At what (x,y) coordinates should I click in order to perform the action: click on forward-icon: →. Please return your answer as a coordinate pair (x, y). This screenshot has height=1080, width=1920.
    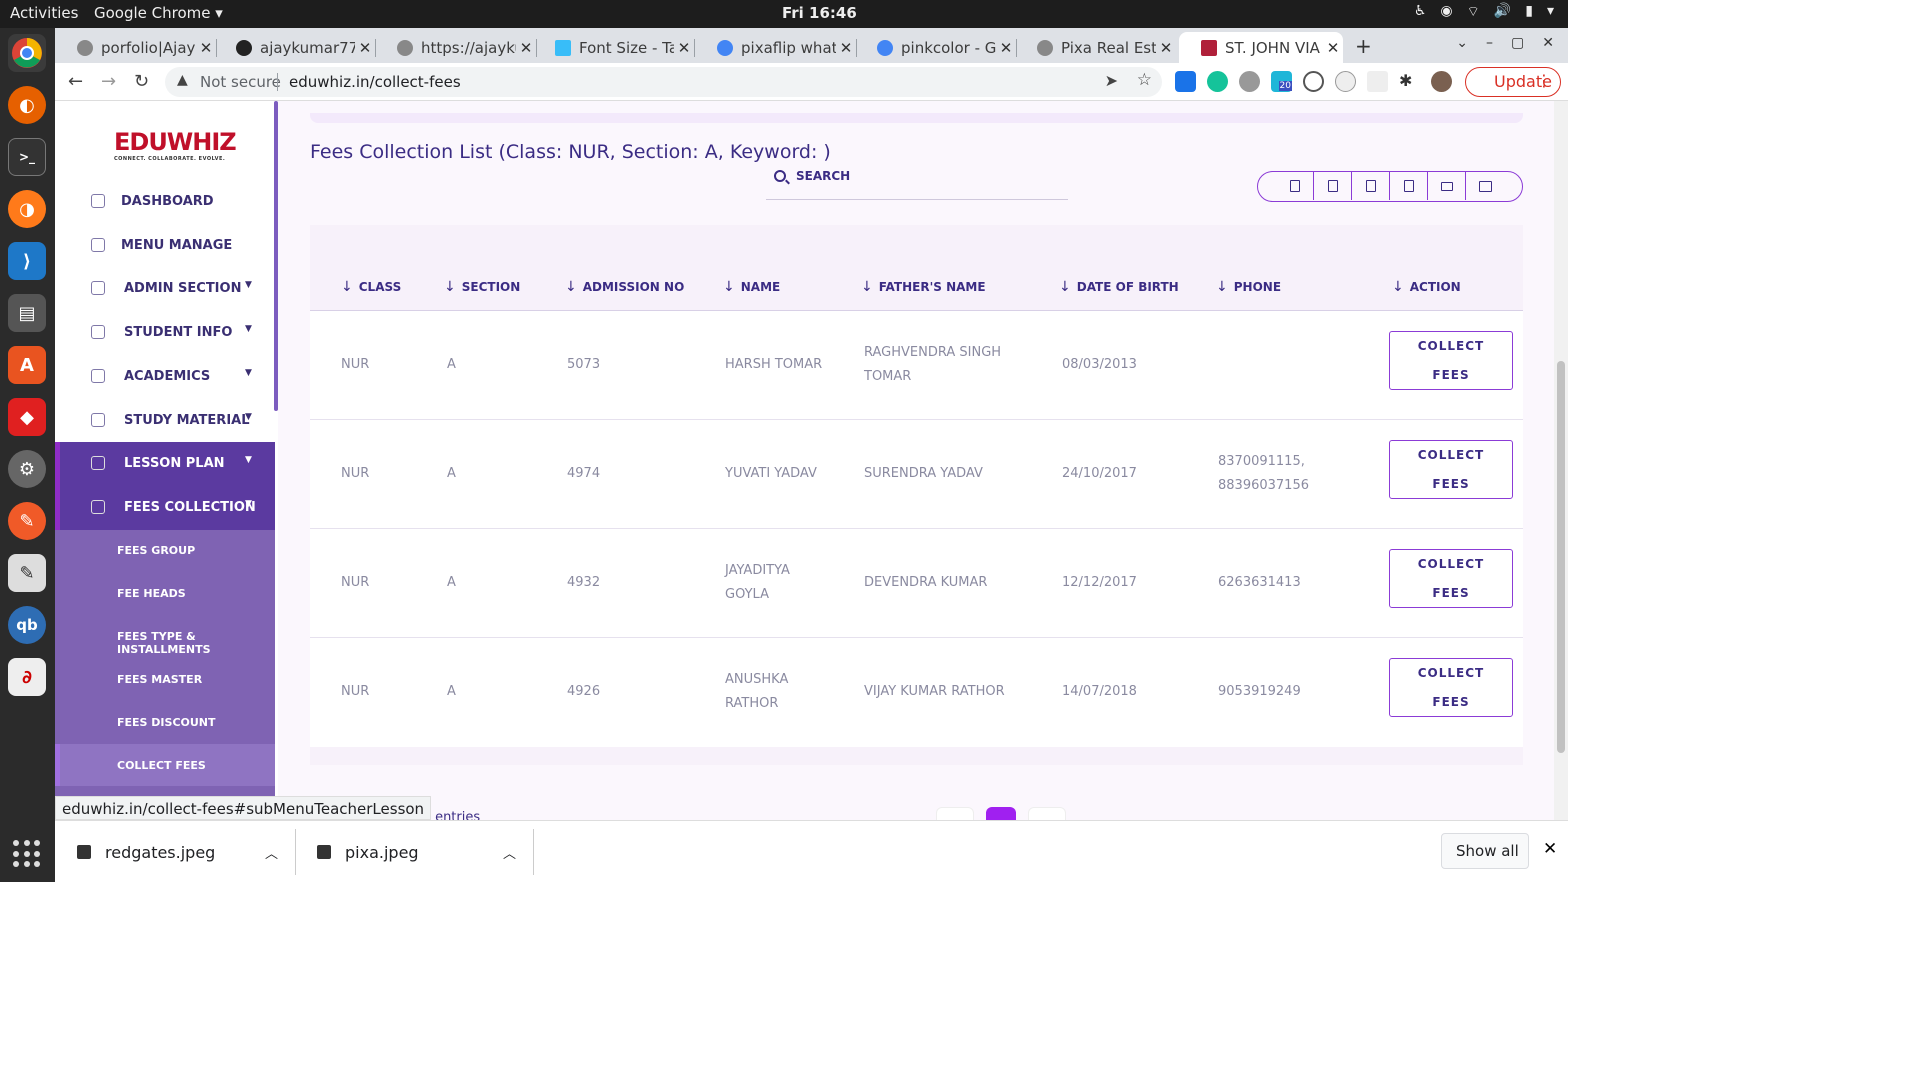
    Looking at the image, I should click on (108, 81).